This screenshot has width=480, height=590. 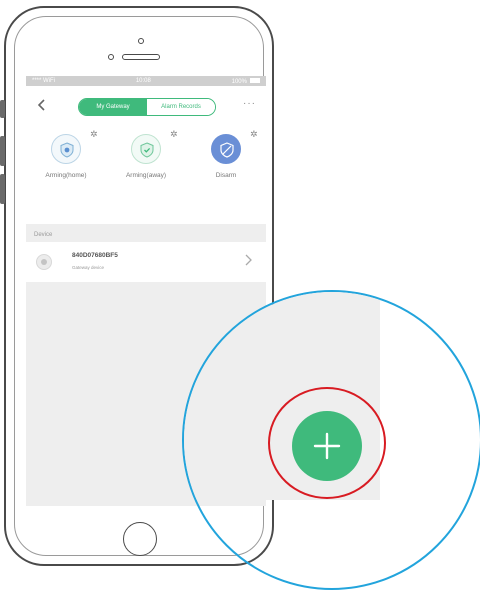 What do you see at coordinates (74, 146) in the screenshot?
I see `shield-home-icon: ✲` at bounding box center [74, 146].